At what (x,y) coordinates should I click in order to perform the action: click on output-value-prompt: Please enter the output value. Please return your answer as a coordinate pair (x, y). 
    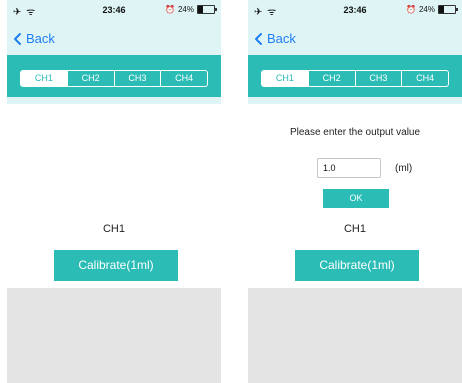
    Looking at the image, I should click on (355, 132).